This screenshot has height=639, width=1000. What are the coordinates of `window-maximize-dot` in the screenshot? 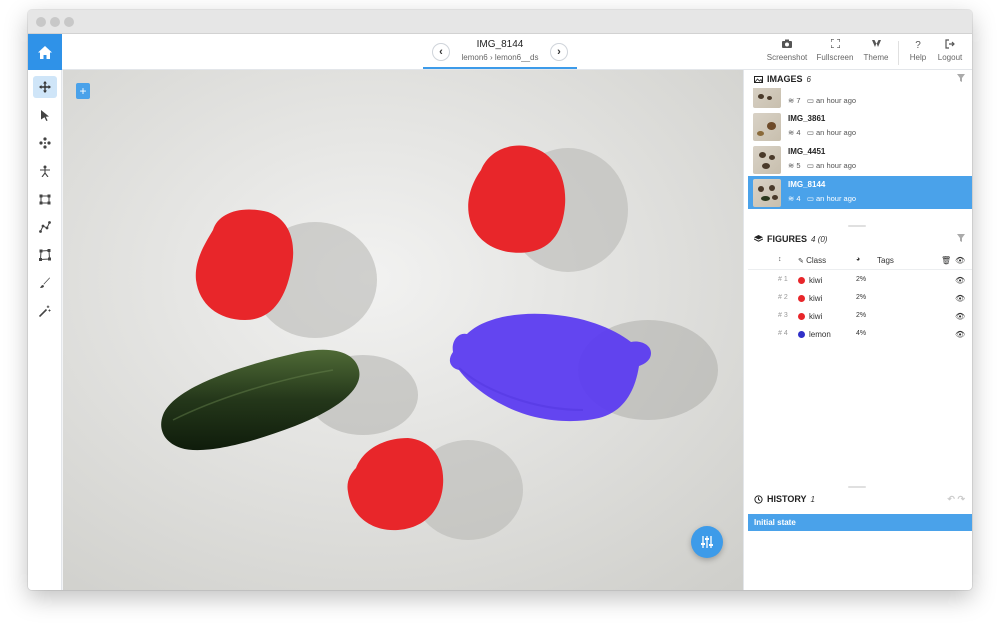 It's located at (69, 22).